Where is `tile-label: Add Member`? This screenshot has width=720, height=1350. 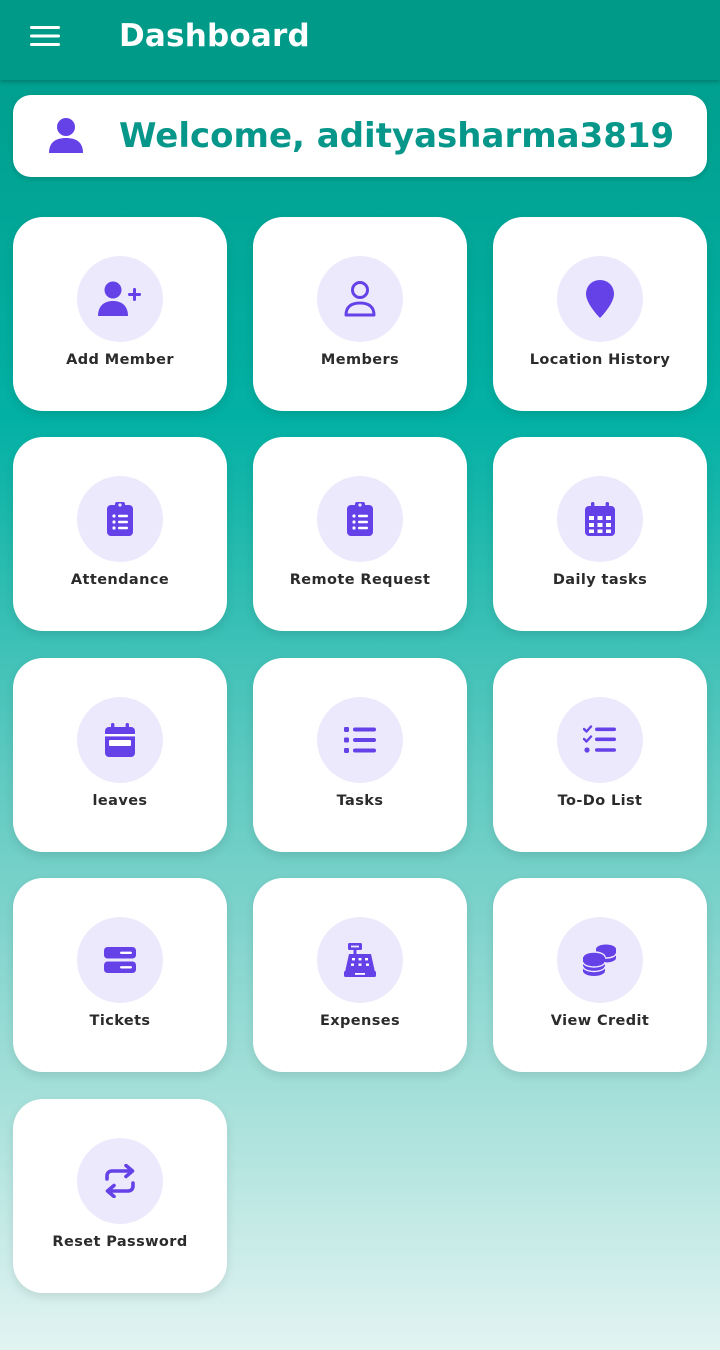 tile-label: Add Member is located at coordinates (120, 360).